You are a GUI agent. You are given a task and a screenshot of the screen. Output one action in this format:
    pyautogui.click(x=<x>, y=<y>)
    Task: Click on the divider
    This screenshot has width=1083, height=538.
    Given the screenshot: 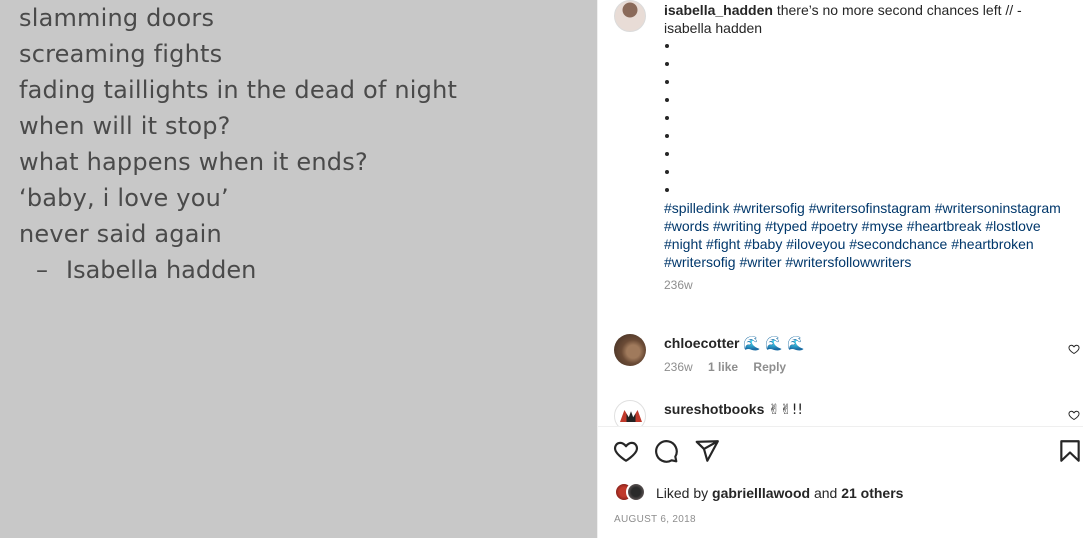 What is the action you would take?
    pyautogui.click(x=840, y=426)
    